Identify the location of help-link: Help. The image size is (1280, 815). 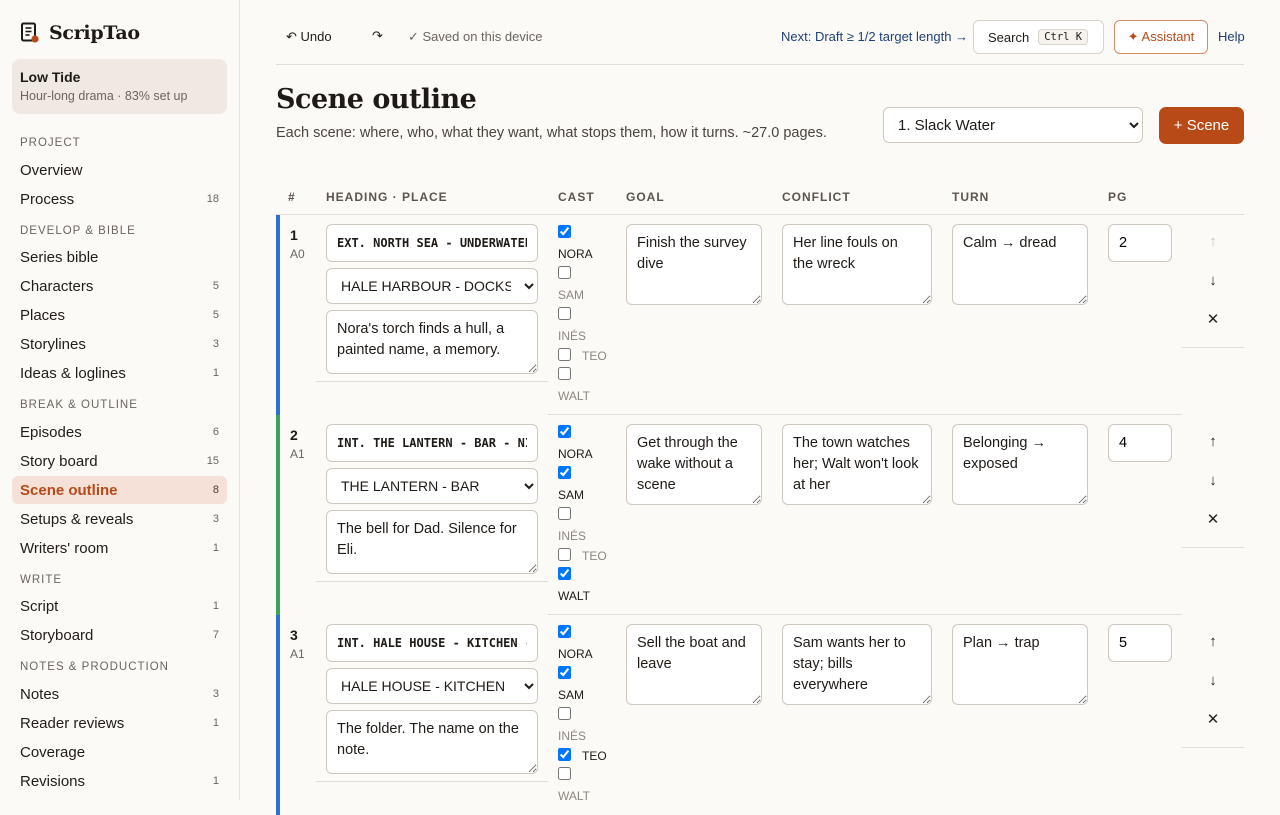
(1231, 36).